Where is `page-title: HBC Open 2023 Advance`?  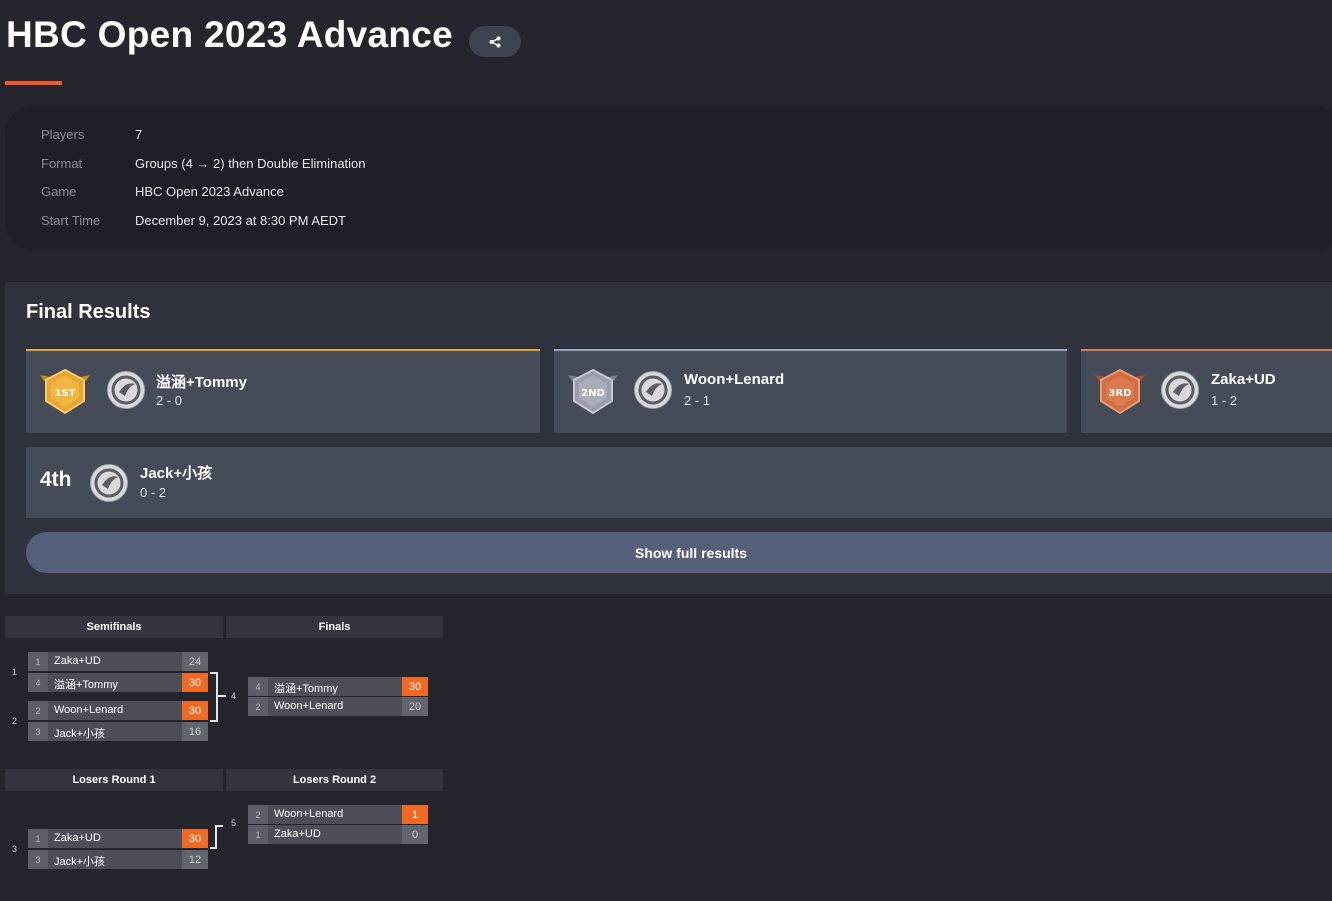
page-title: HBC Open 2023 Advance is located at coordinates (230, 34).